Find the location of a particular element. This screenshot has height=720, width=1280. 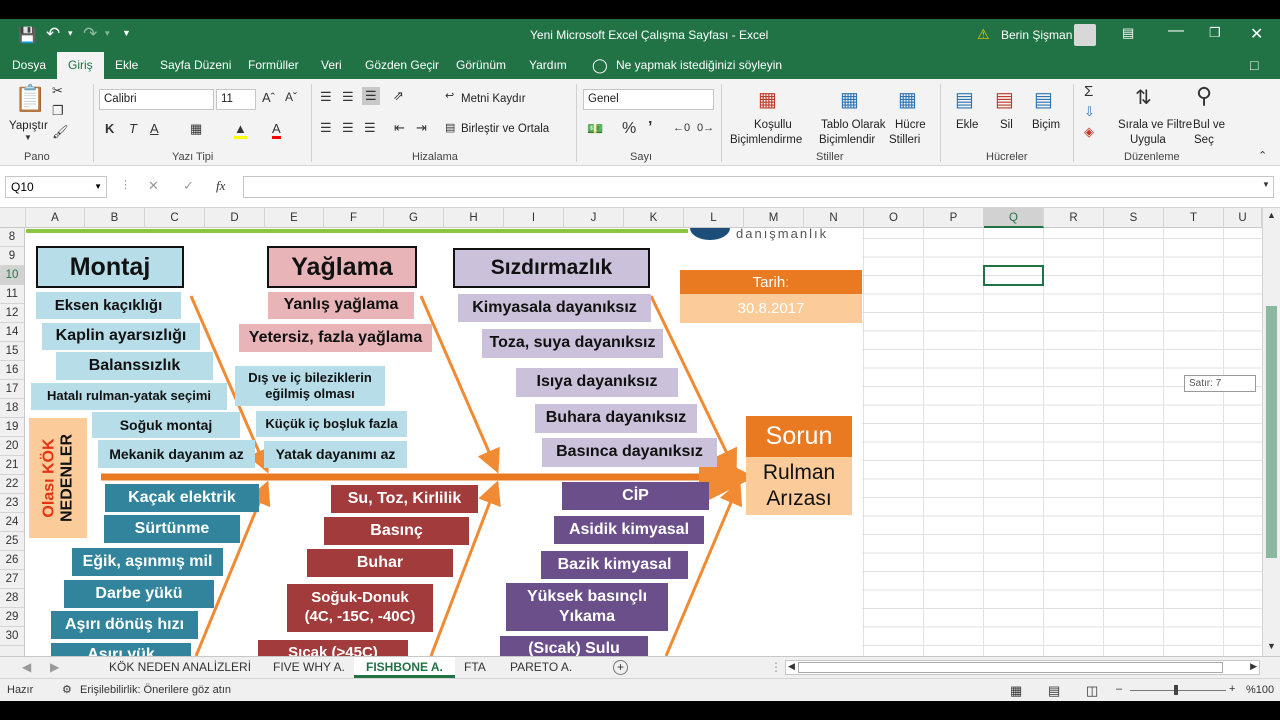

conditional-formatting-label-1: Koşullu is located at coordinates (773, 125).